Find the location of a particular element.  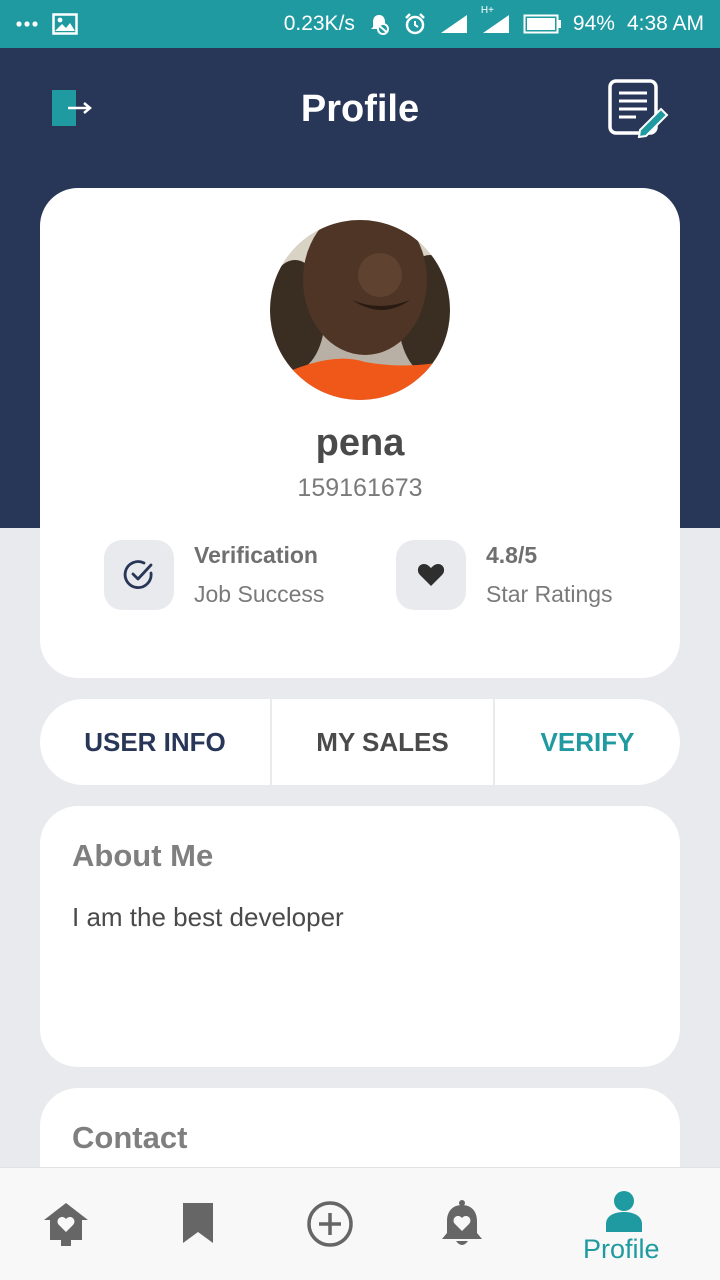

profile-person-icon is located at coordinates (624, 1211).